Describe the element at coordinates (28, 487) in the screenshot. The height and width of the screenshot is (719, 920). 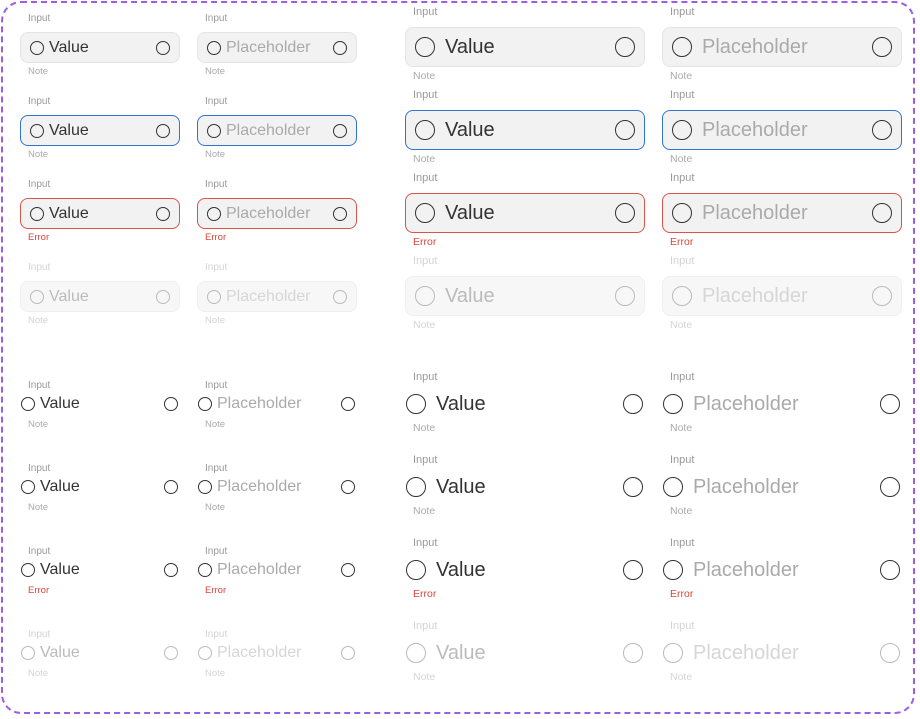
I see `leading-circle-icon` at that location.